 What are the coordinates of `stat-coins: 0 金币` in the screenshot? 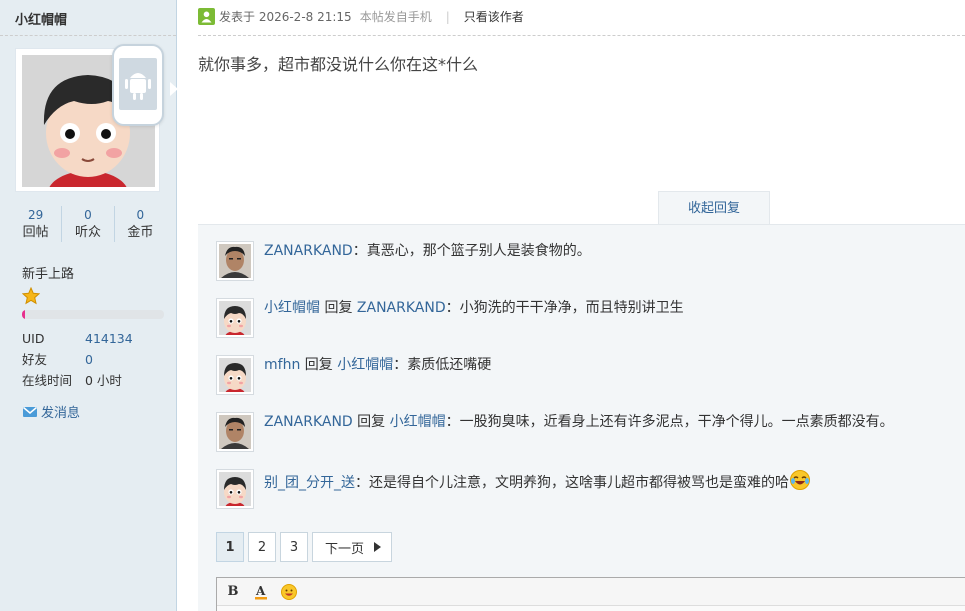 It's located at (140, 224).